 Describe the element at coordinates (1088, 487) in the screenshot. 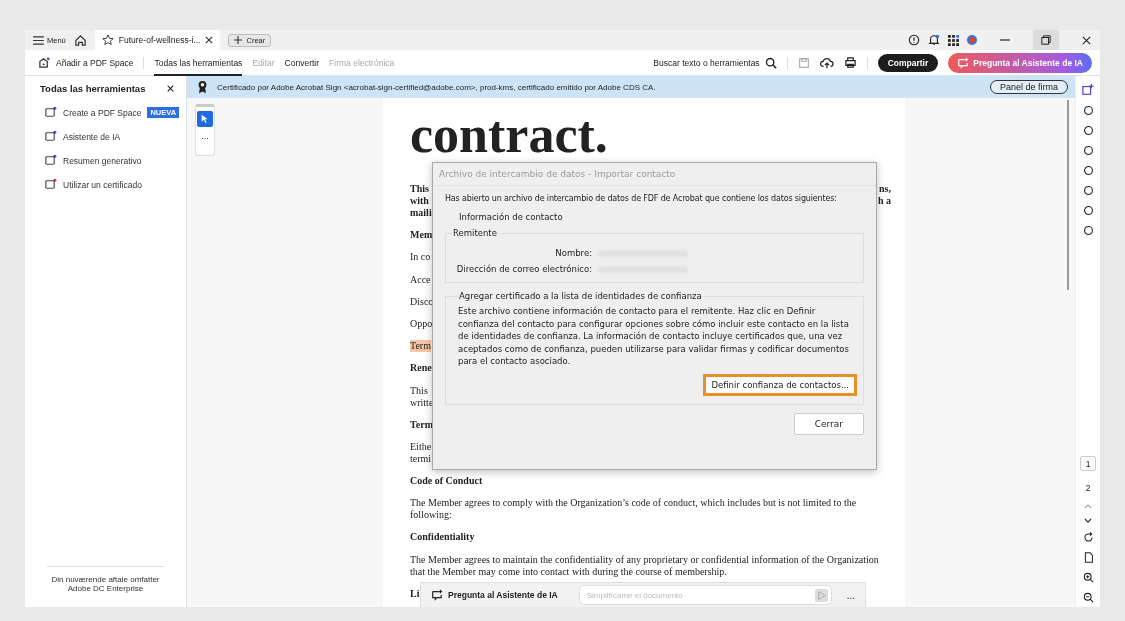

I see `page-number: 2` at that location.